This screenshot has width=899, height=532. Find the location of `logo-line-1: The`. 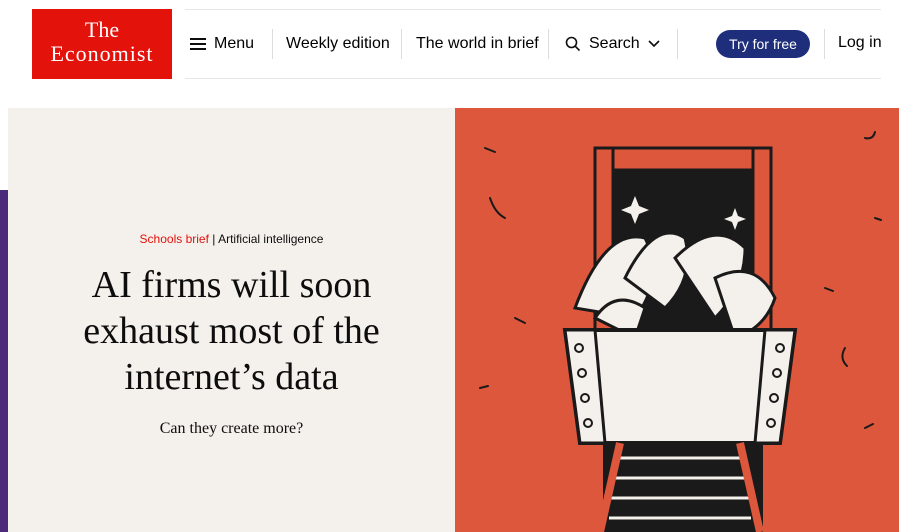

logo-line-1: The is located at coordinates (102, 29).